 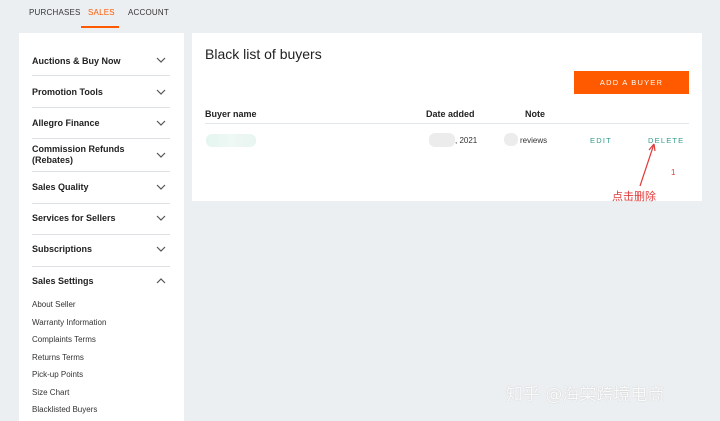 What do you see at coordinates (74, 218) in the screenshot?
I see `sidebar-item-label: Services for Sellers` at bounding box center [74, 218].